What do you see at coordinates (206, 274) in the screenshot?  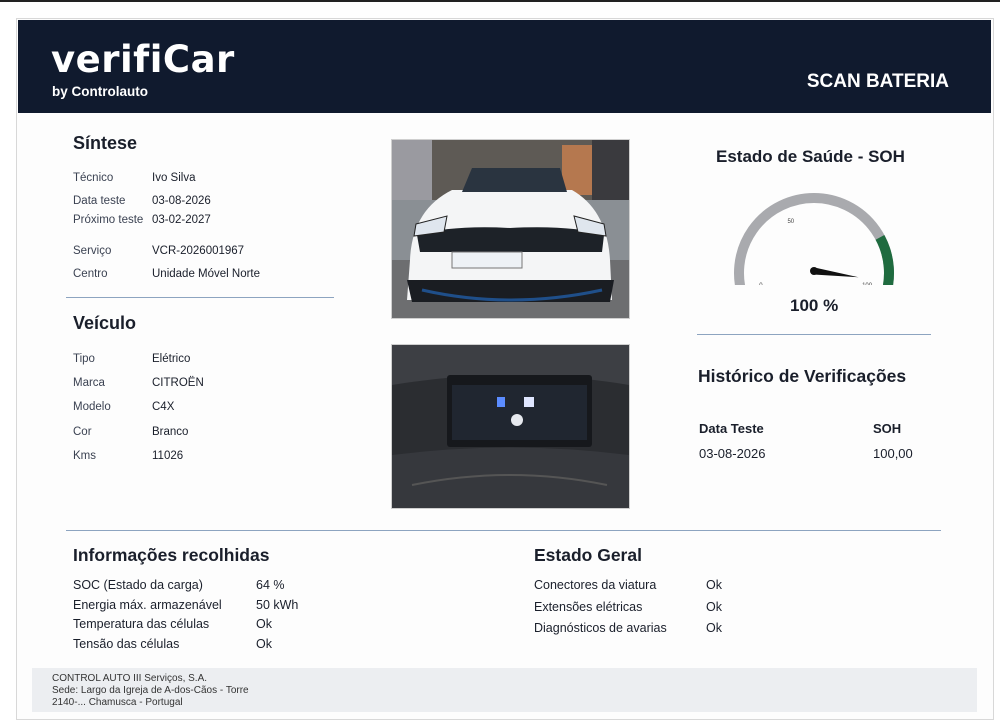 I see `centro-value: Unidade Móvel Norte` at bounding box center [206, 274].